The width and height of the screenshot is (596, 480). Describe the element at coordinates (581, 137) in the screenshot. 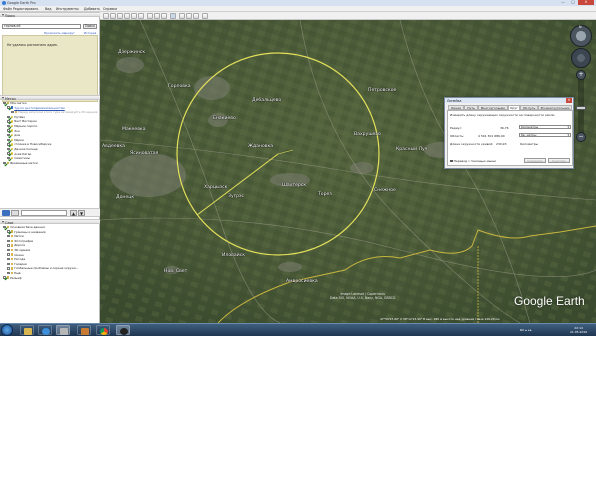

I see `zoom-out-icon: −` at that location.